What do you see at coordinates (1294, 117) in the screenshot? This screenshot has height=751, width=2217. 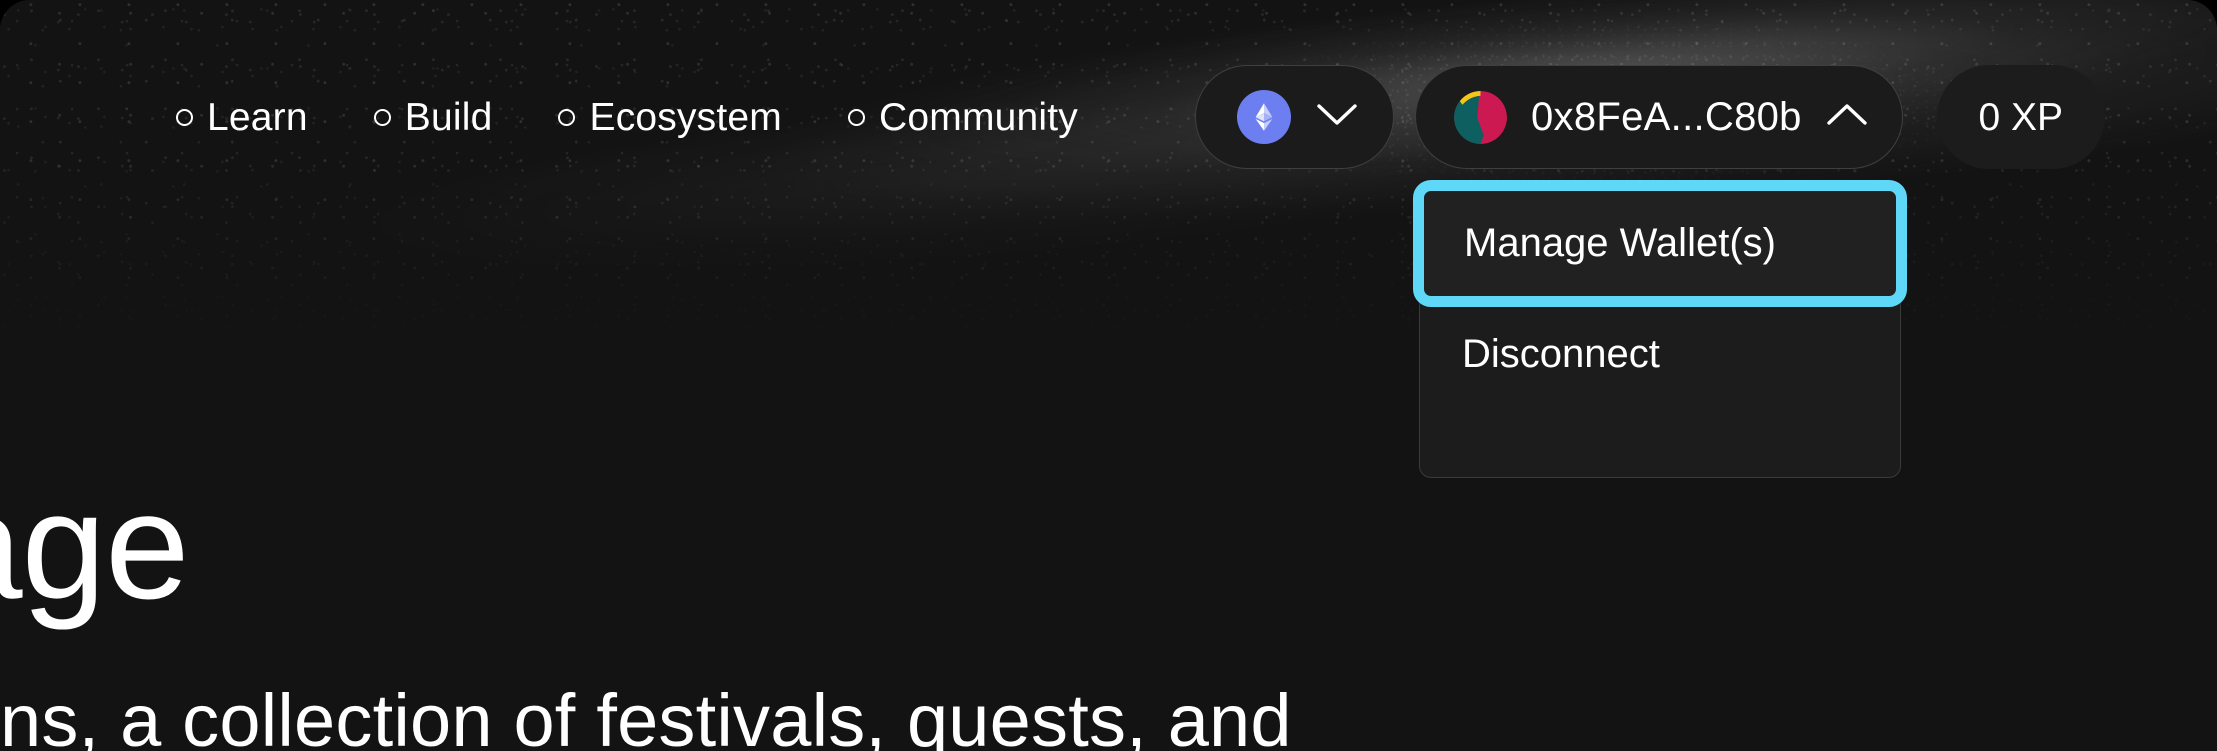 I see `chain-selector-button` at bounding box center [1294, 117].